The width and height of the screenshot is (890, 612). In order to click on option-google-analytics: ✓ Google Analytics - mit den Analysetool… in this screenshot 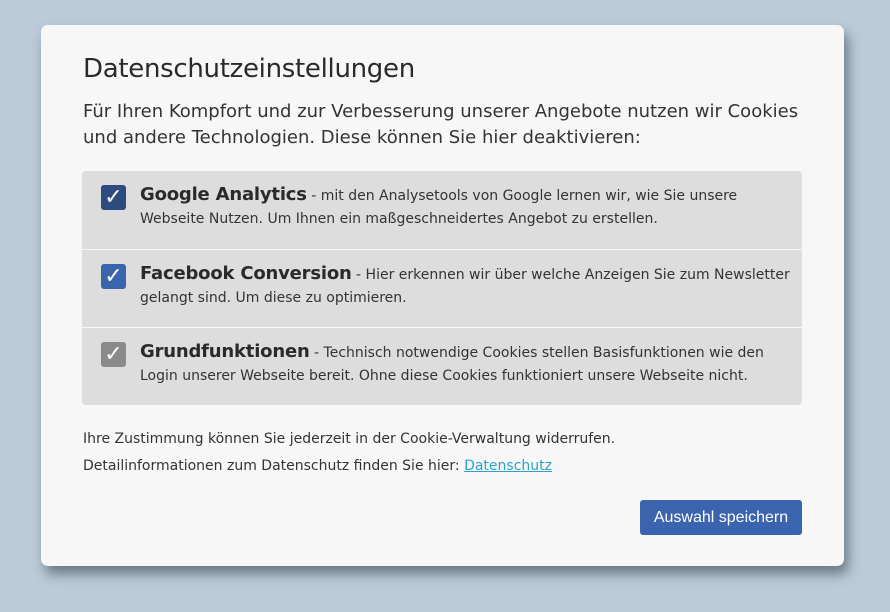, I will do `click(442, 210)`.